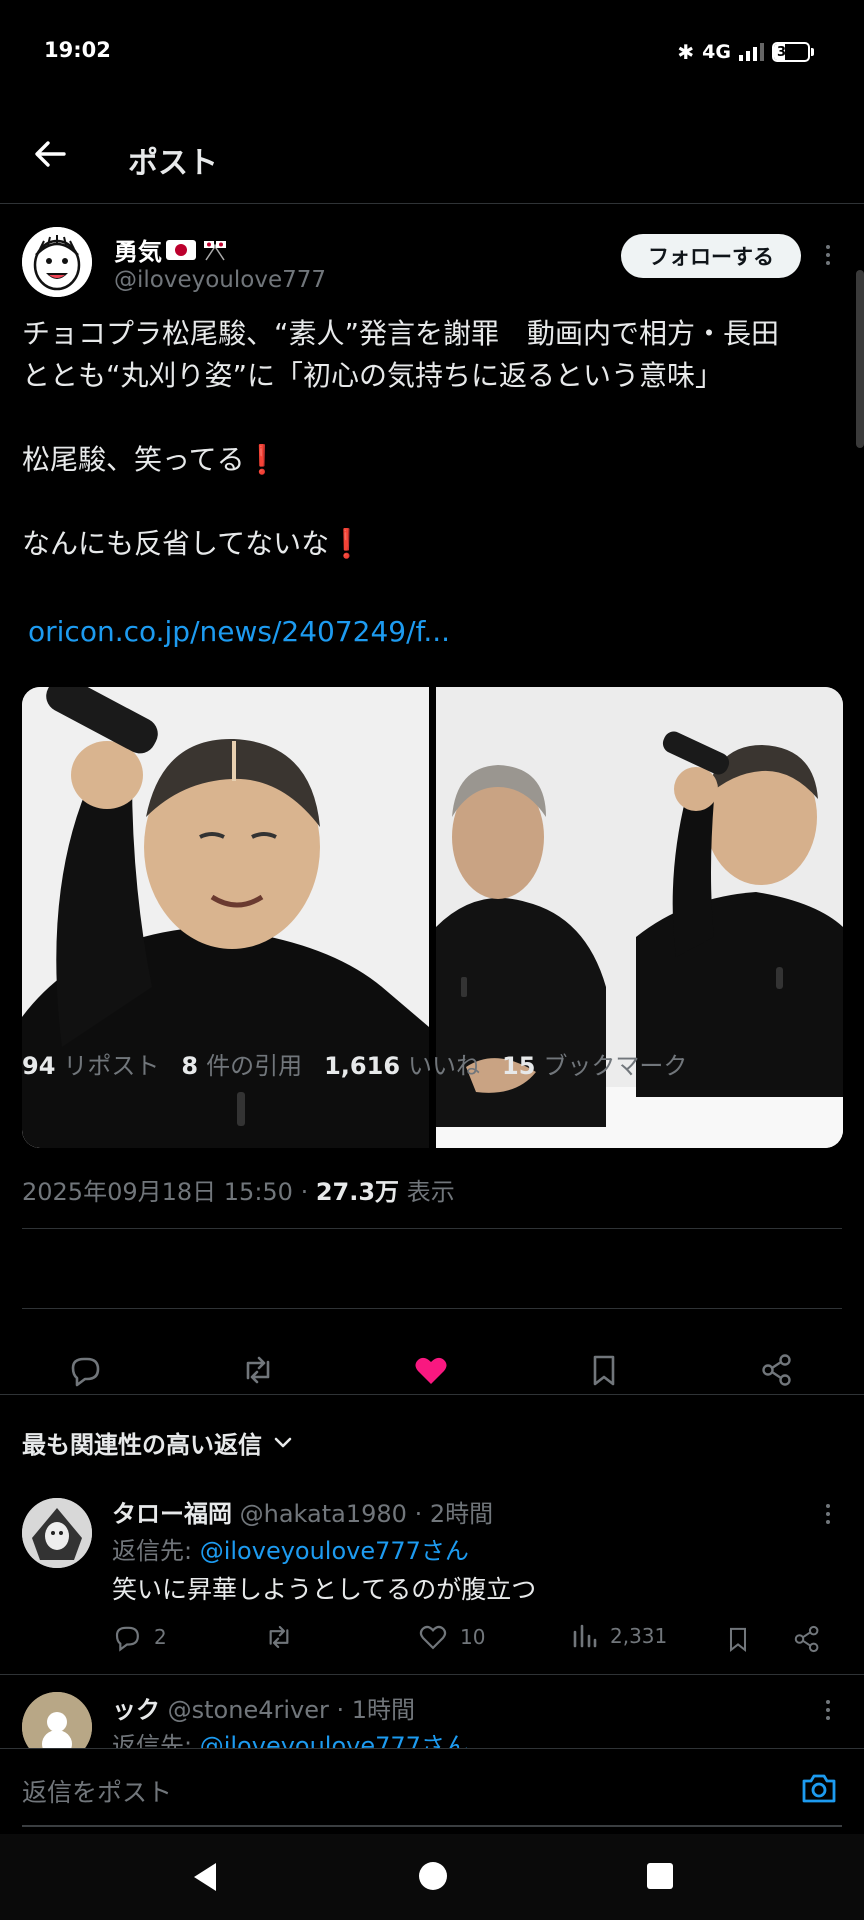  I want to click on bluetooth-icon: ✱, so click(686, 52).